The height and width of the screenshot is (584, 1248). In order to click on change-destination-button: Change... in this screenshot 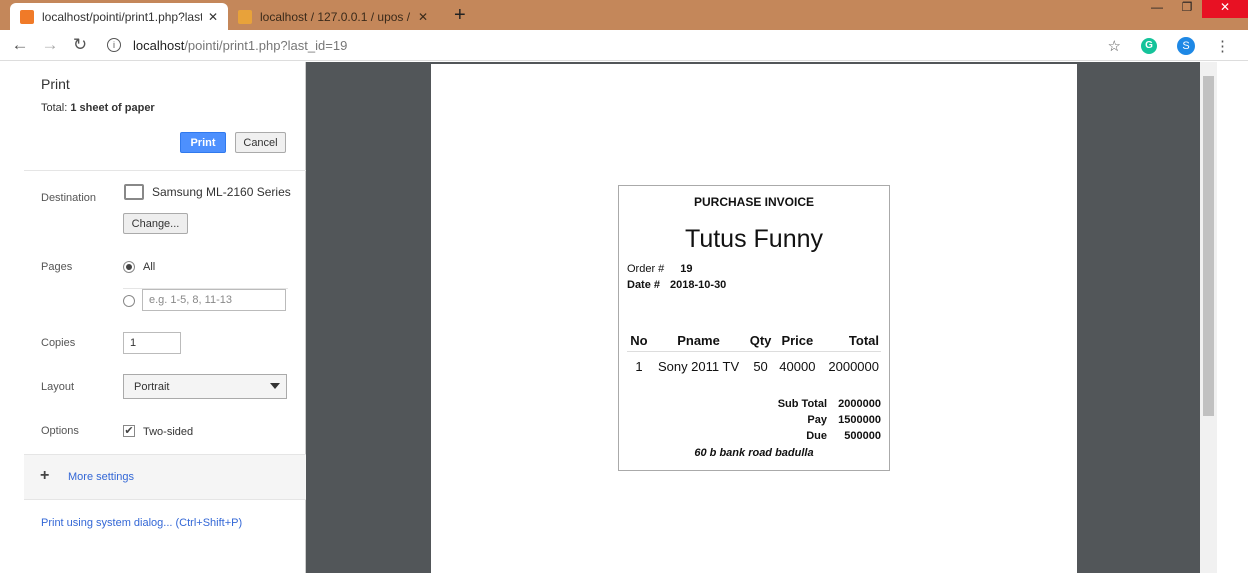, I will do `click(155, 223)`.